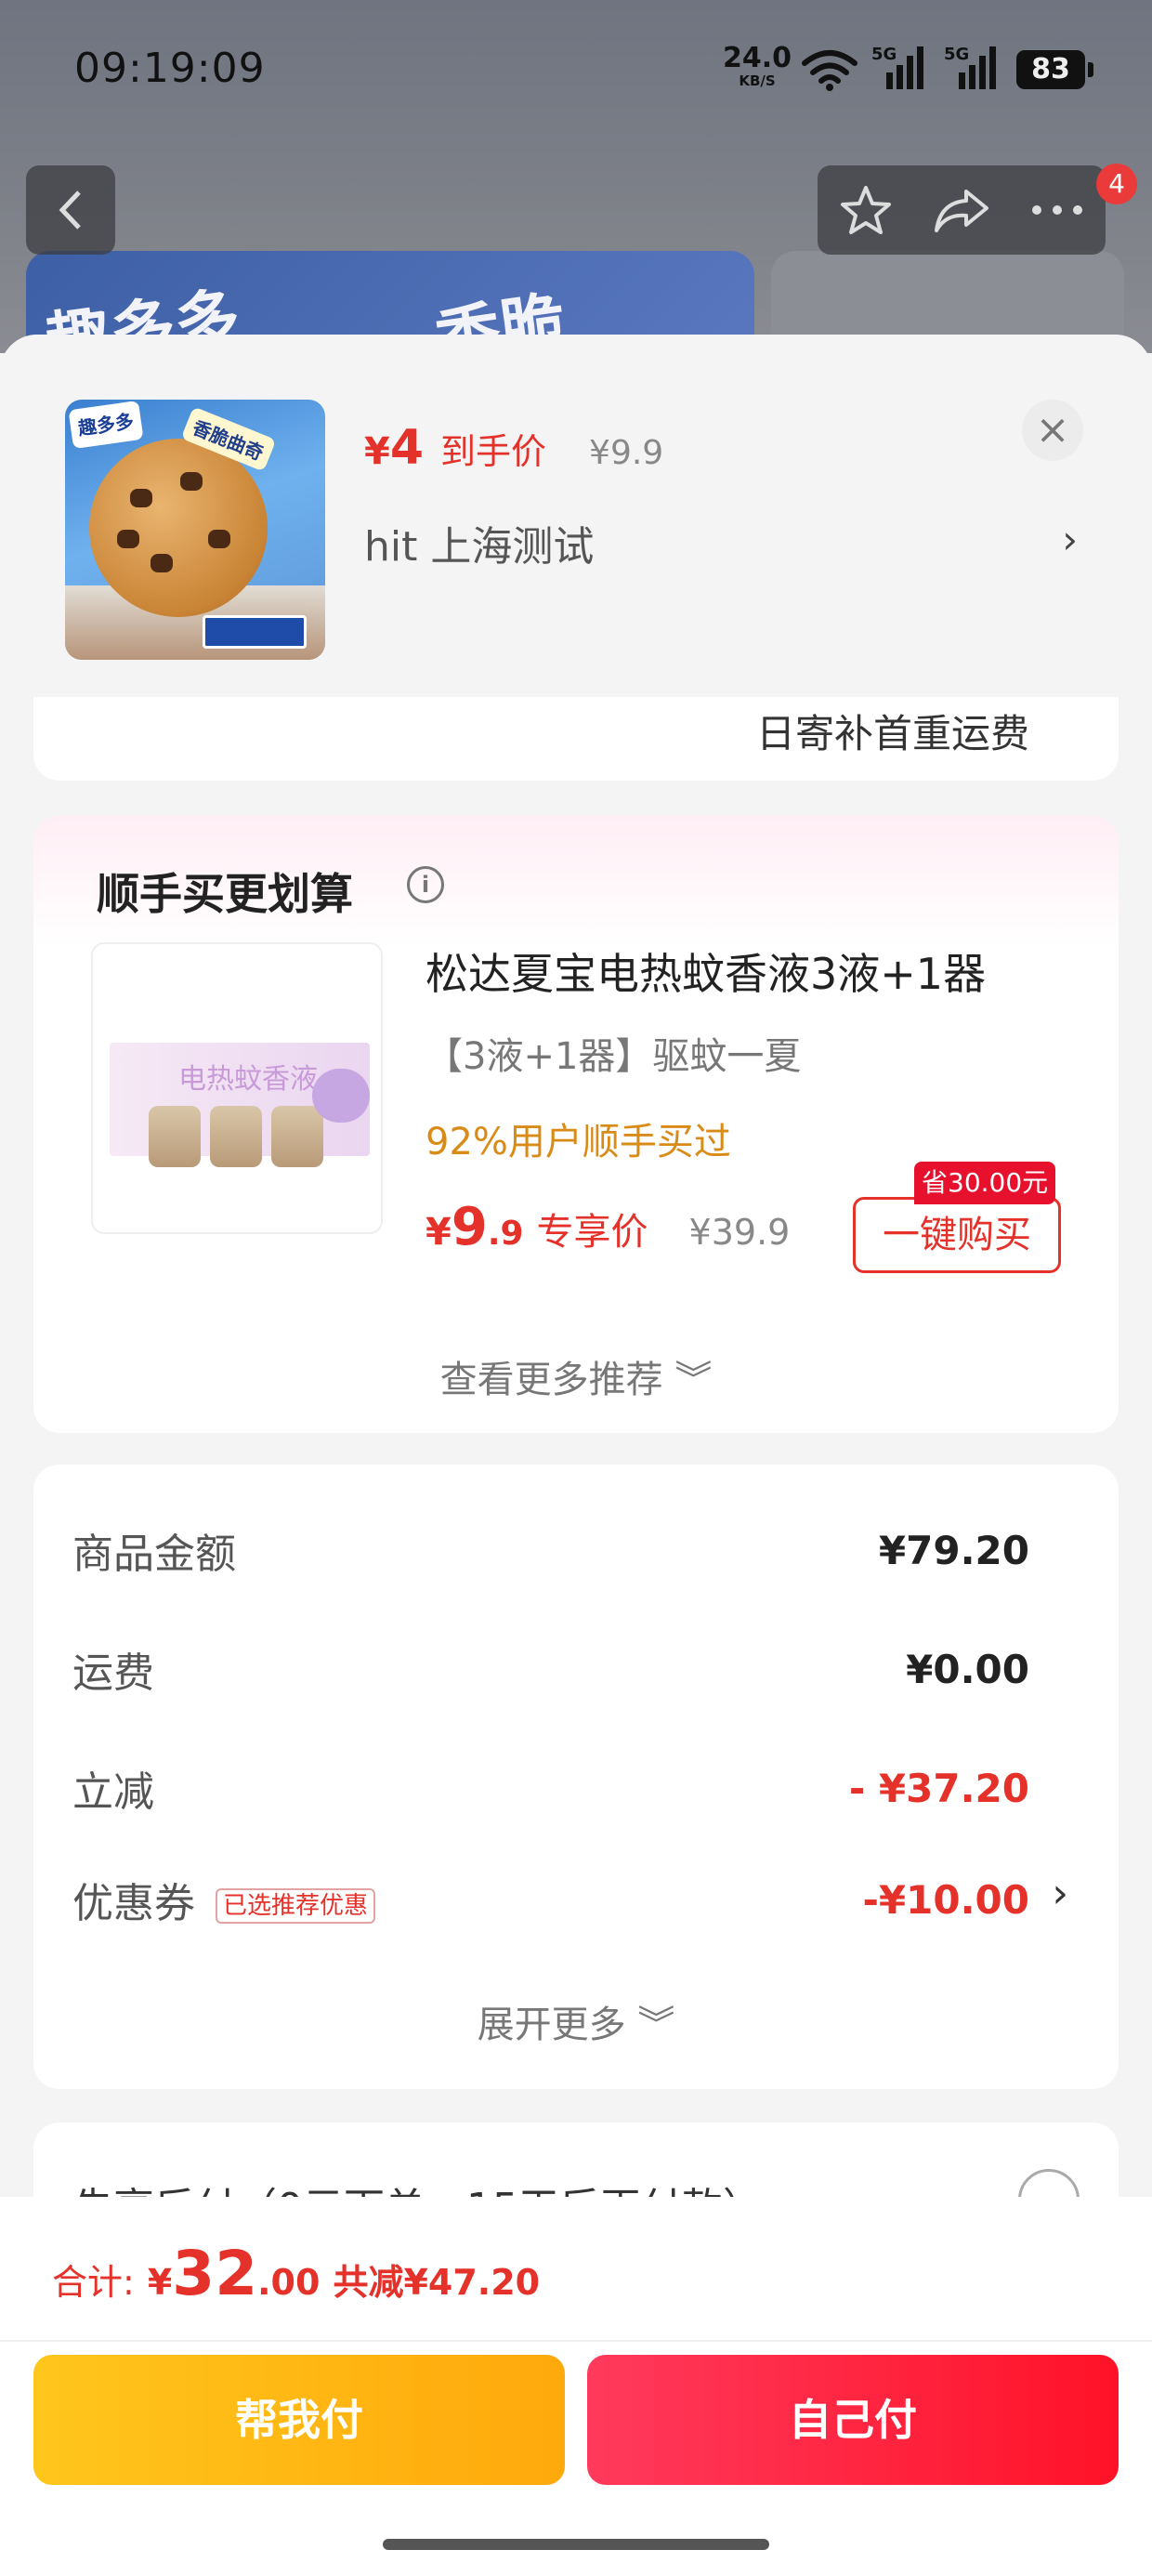 This screenshot has height=2576, width=1152. What do you see at coordinates (957, 1235) in the screenshot?
I see `one-click-buy-button: 一键购买` at bounding box center [957, 1235].